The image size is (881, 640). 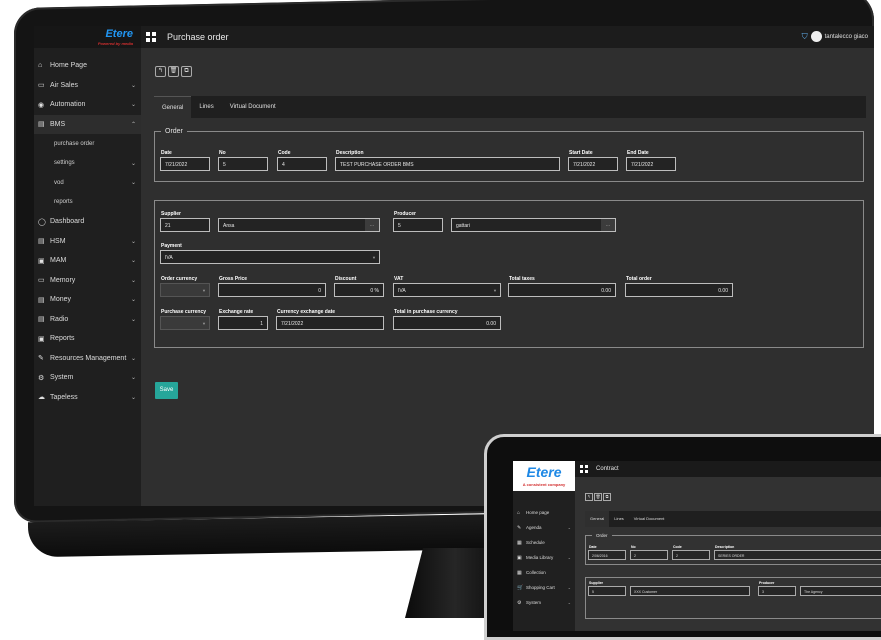 What do you see at coordinates (229, 226) in the screenshot?
I see `supplier-name: Ansa` at bounding box center [229, 226].